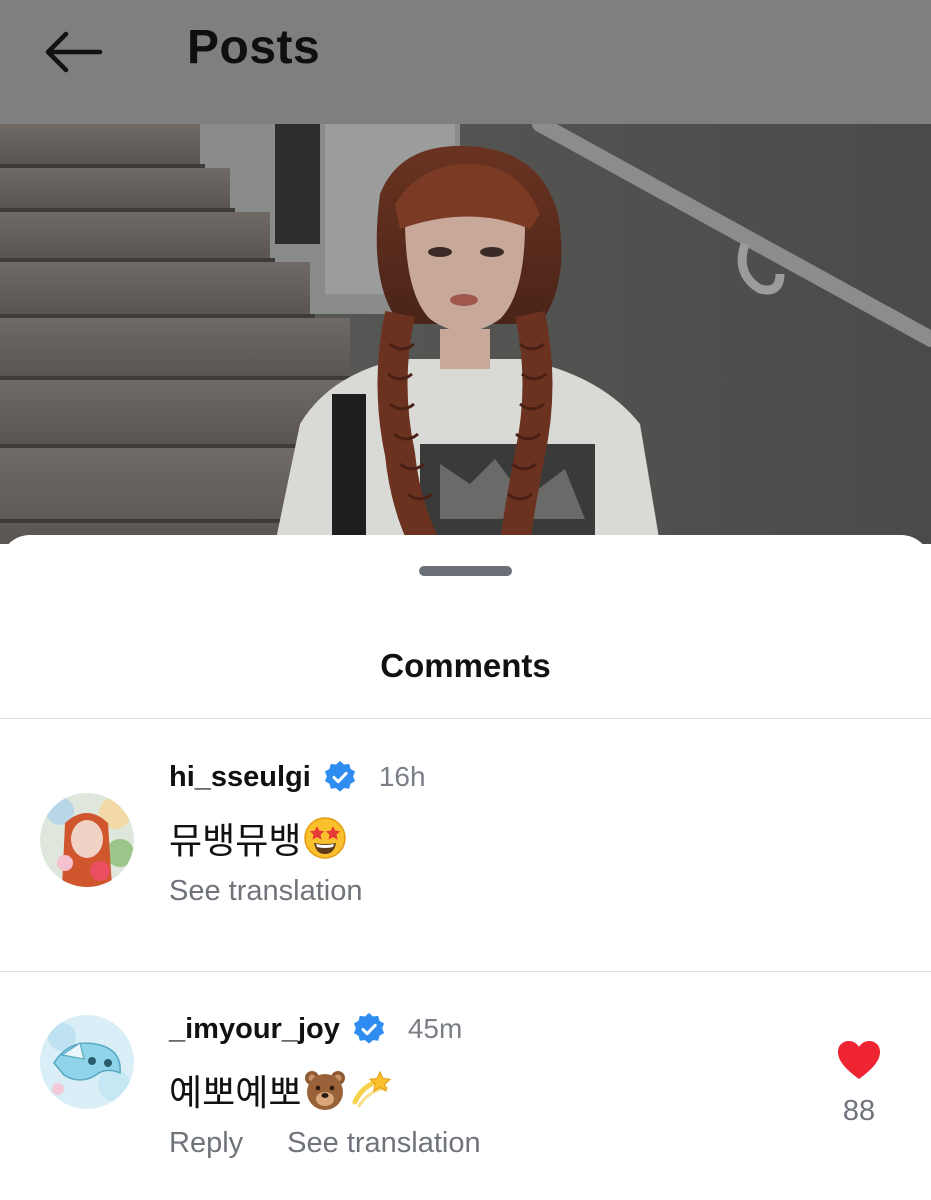 Image resolution: width=931 pixels, height=1200 pixels. What do you see at coordinates (254, 47) in the screenshot?
I see `page-title: Posts` at bounding box center [254, 47].